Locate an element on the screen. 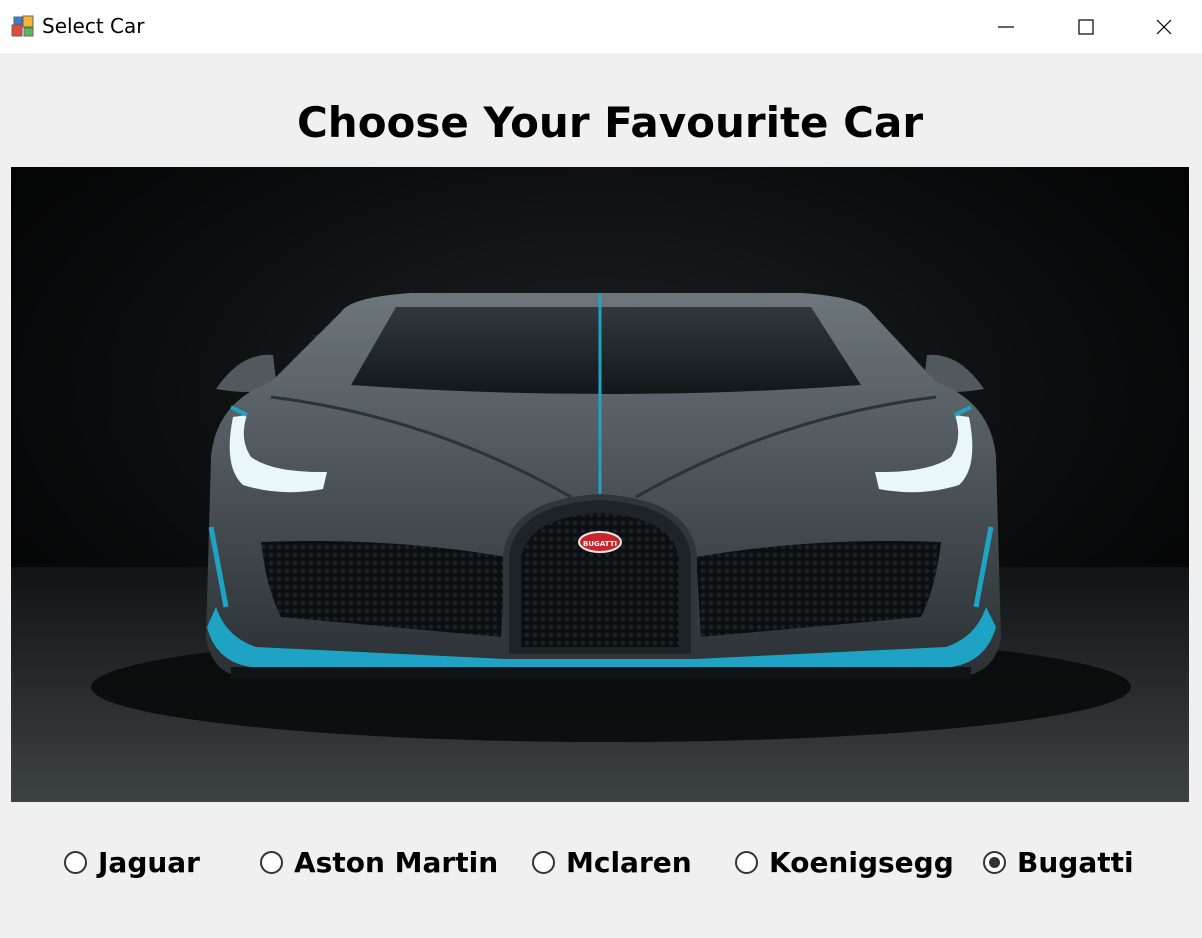 The height and width of the screenshot is (938, 1202). maximize-icon is located at coordinates (1086, 26).